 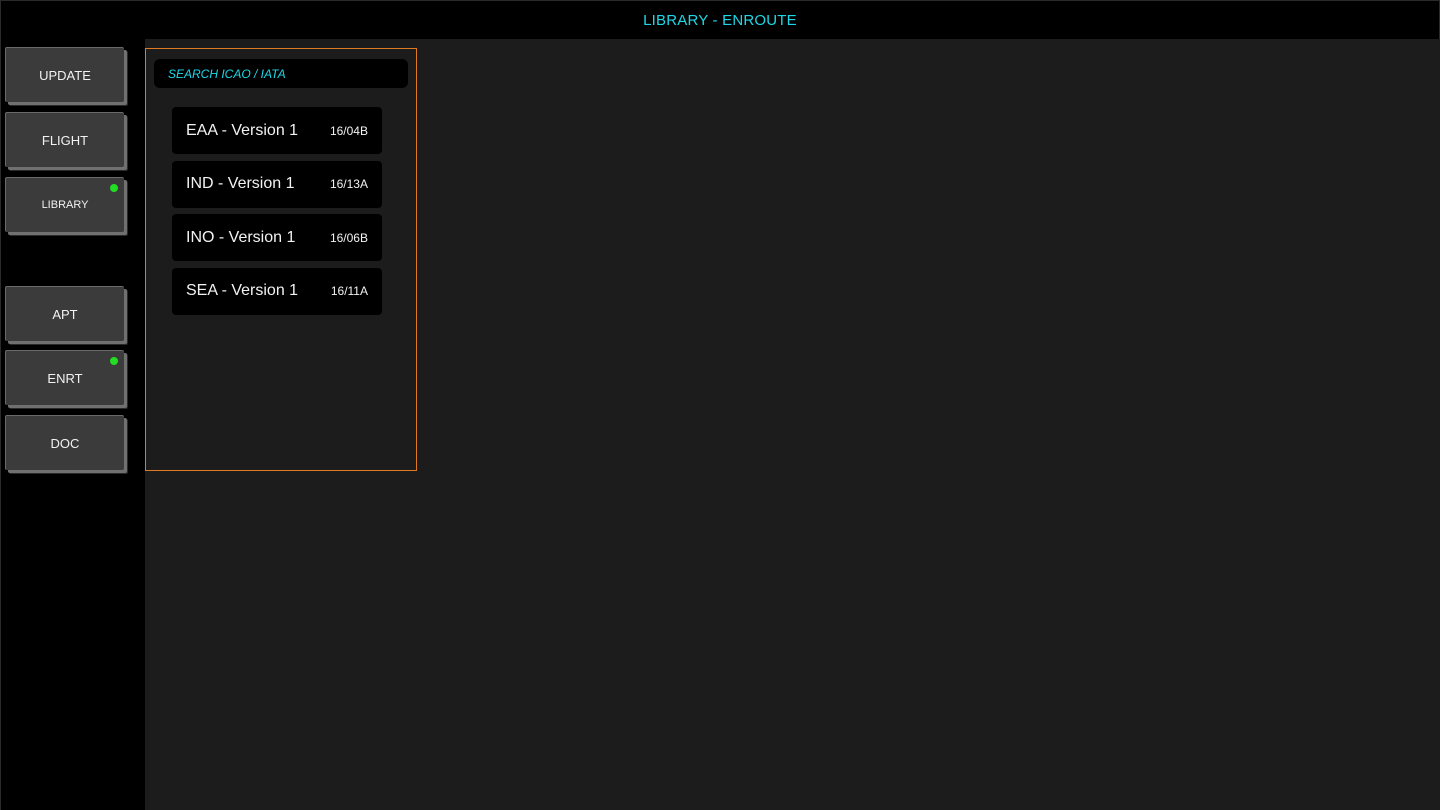 I want to click on doc-button: DOC, so click(x=64, y=442).